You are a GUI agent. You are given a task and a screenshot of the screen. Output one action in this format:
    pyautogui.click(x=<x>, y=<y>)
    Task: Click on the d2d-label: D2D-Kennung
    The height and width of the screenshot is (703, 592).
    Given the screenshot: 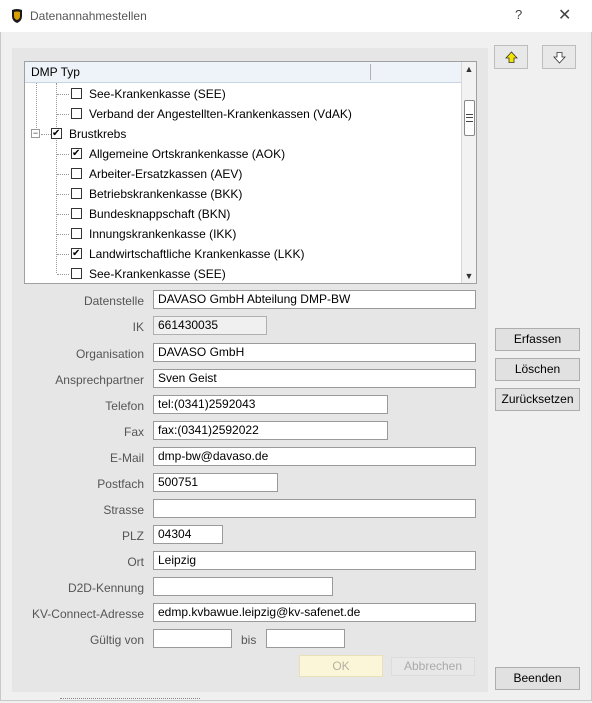 What is the action you would take?
    pyautogui.click(x=105, y=588)
    